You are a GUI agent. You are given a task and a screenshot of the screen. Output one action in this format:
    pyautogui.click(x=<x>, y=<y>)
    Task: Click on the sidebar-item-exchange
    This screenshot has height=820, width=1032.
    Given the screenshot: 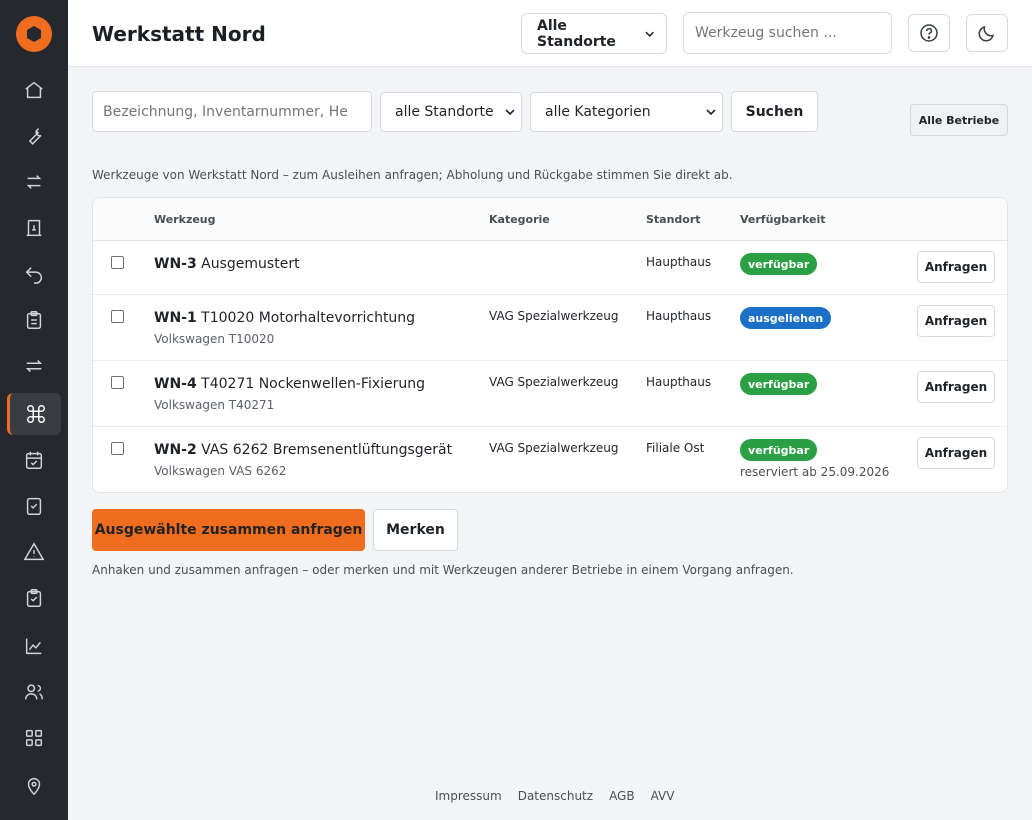 What is the action you would take?
    pyautogui.click(x=34, y=366)
    